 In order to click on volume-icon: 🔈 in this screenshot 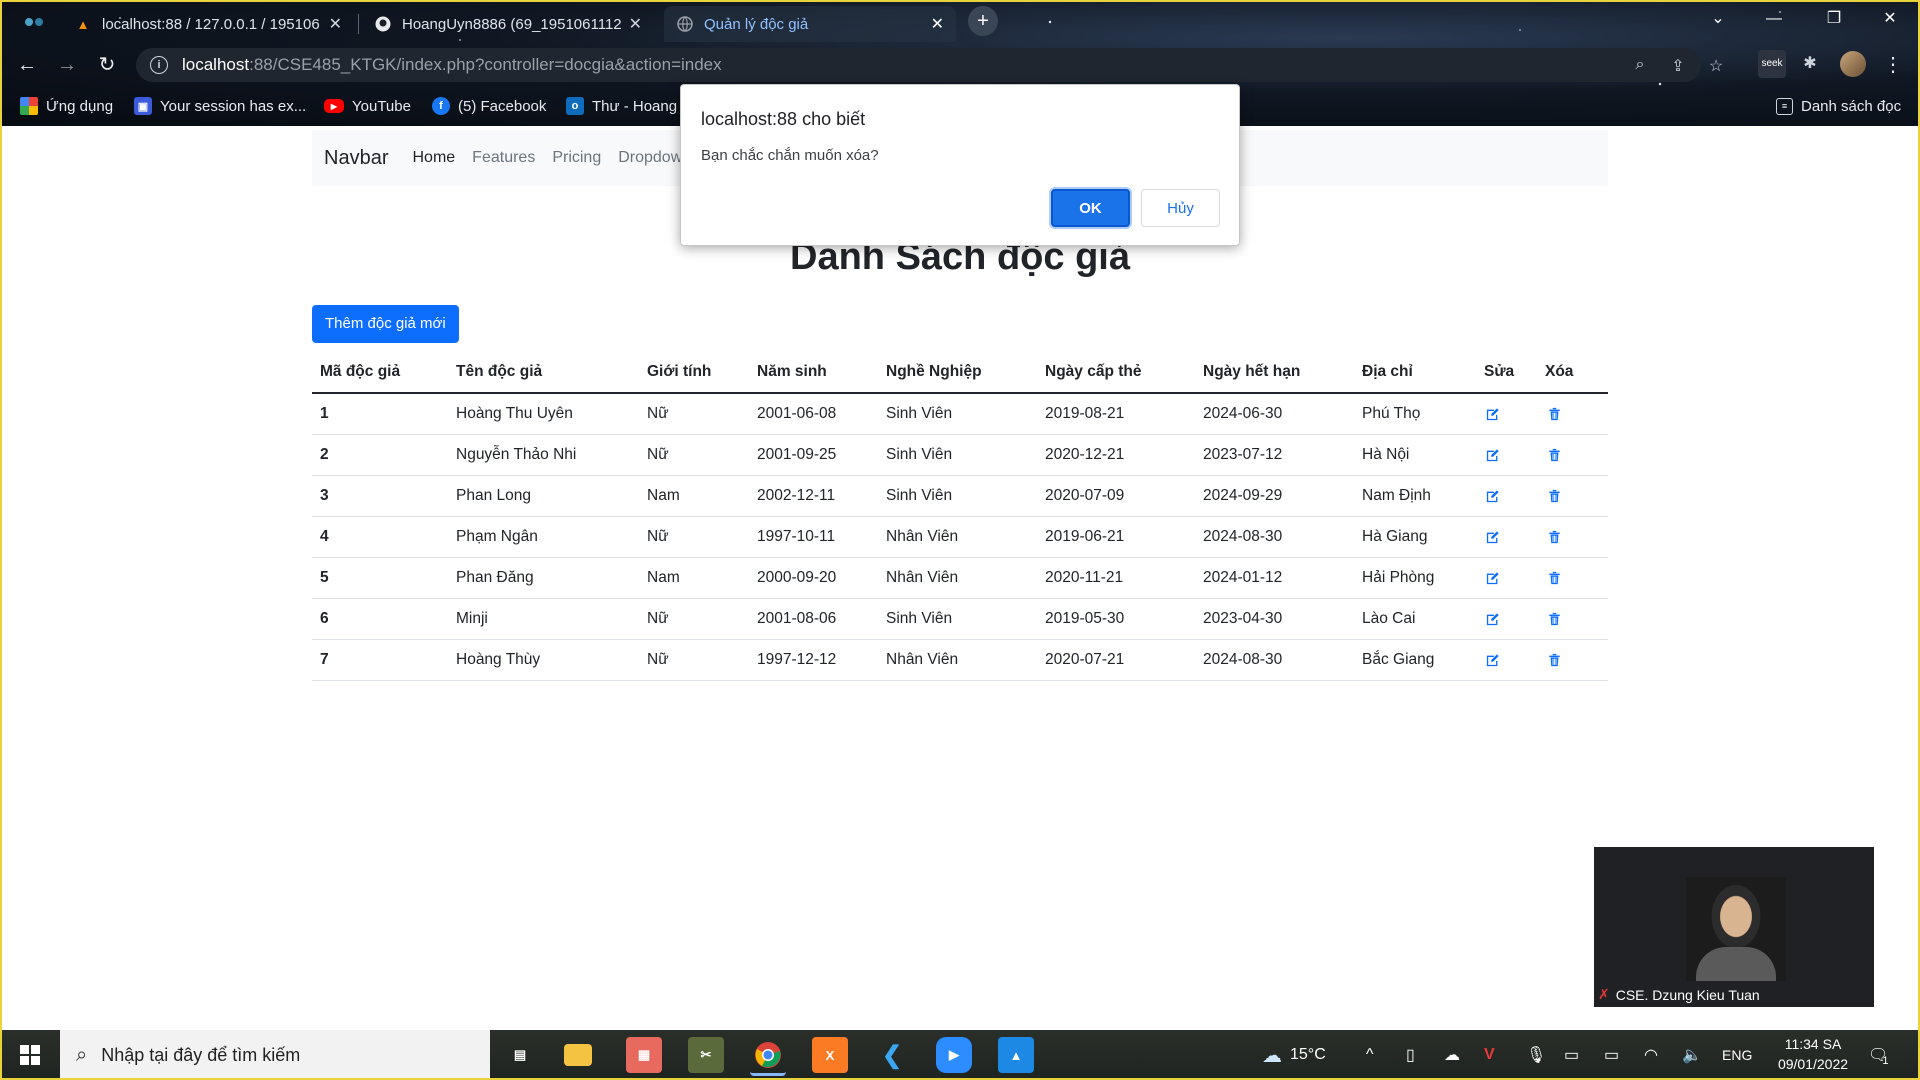, I will do `click(1692, 1055)`.